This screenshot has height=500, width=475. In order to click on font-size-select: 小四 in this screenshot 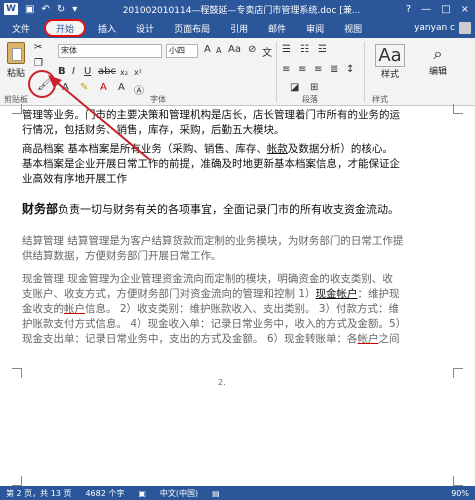, I will do `click(182, 51)`.